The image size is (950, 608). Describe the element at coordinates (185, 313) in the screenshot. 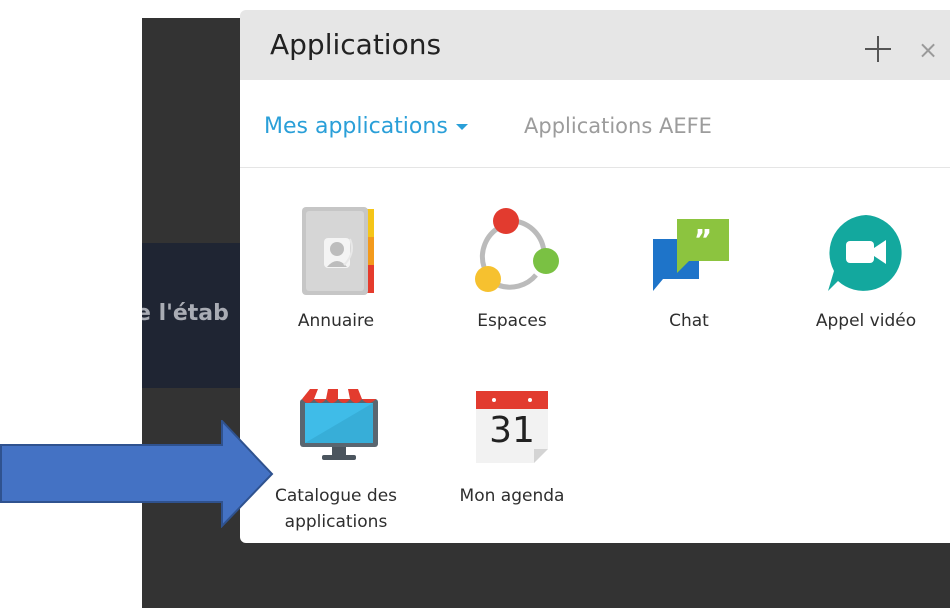

I see `background-partial-text: e l'étab` at that location.